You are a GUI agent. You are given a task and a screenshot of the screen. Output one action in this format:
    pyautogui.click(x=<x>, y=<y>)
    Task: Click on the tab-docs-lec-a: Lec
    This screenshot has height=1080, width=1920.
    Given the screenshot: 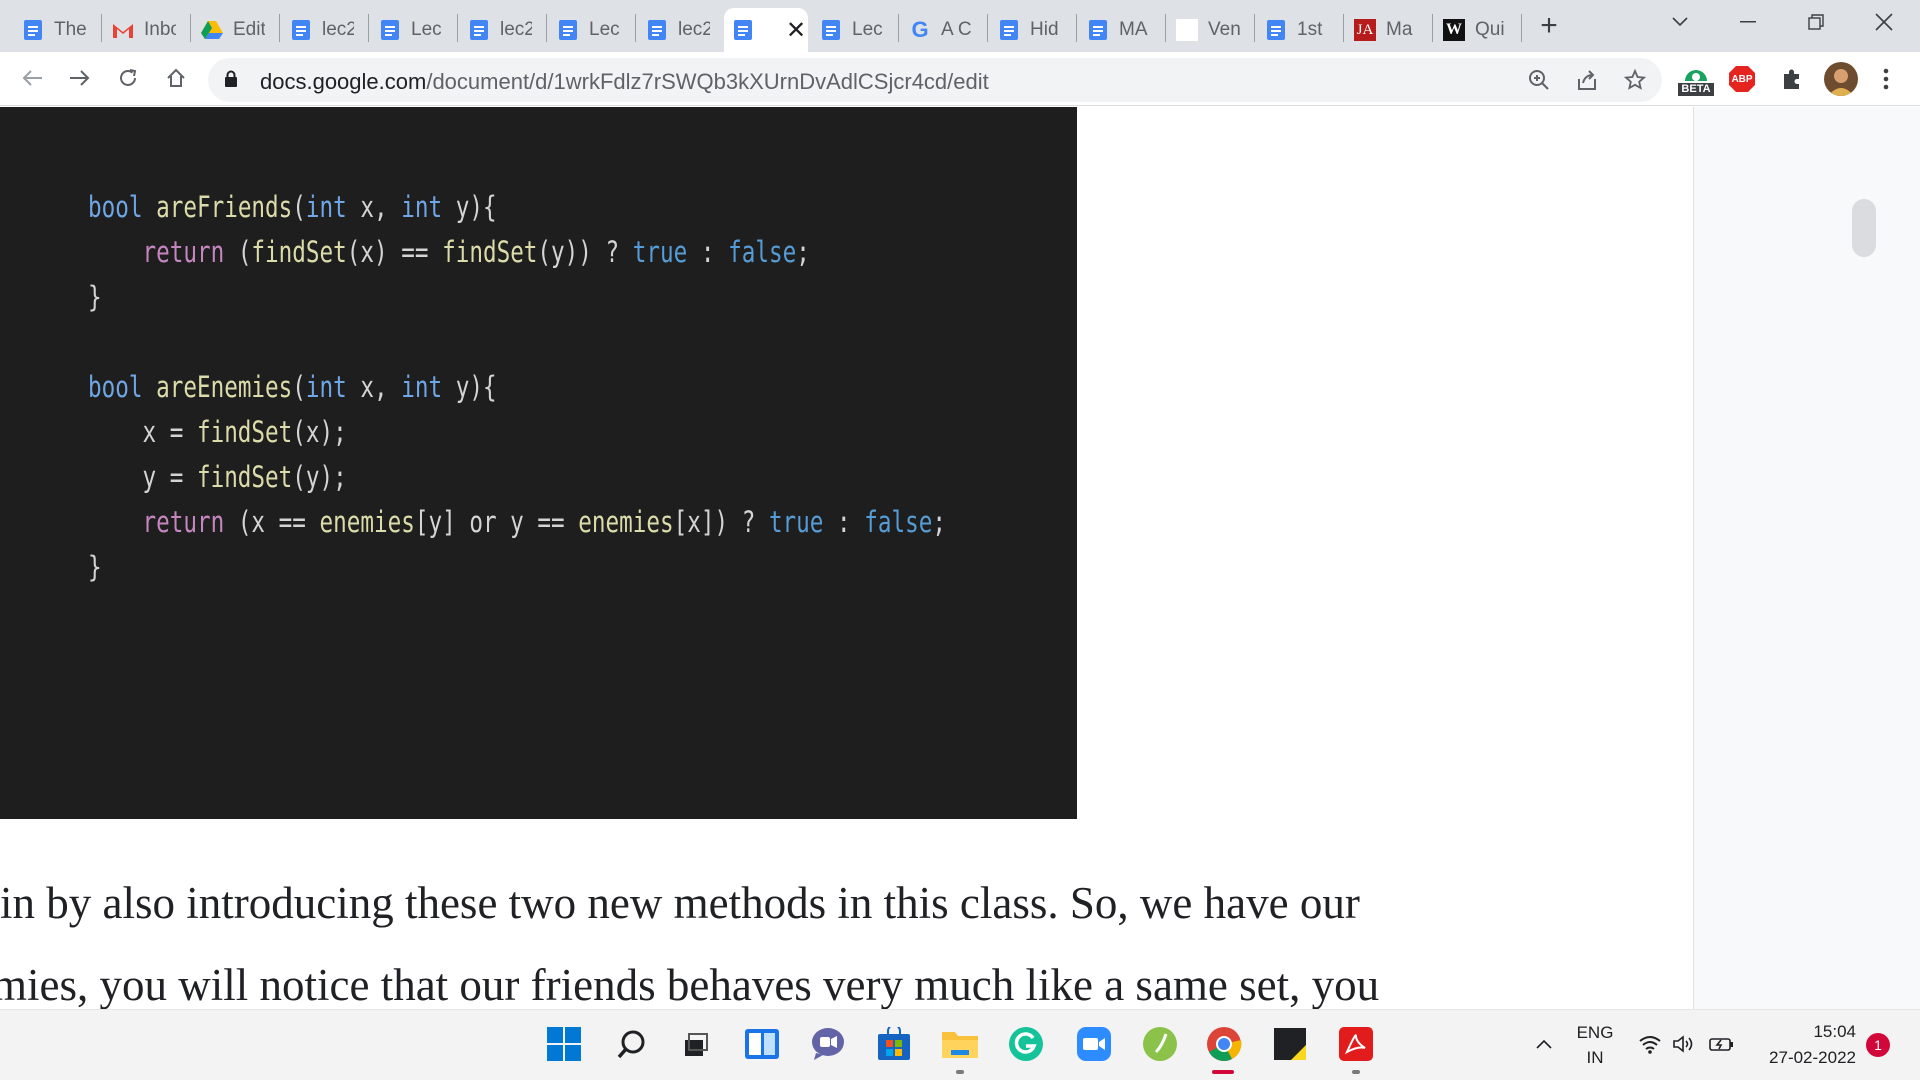 What is the action you would take?
    pyautogui.click(x=413, y=30)
    